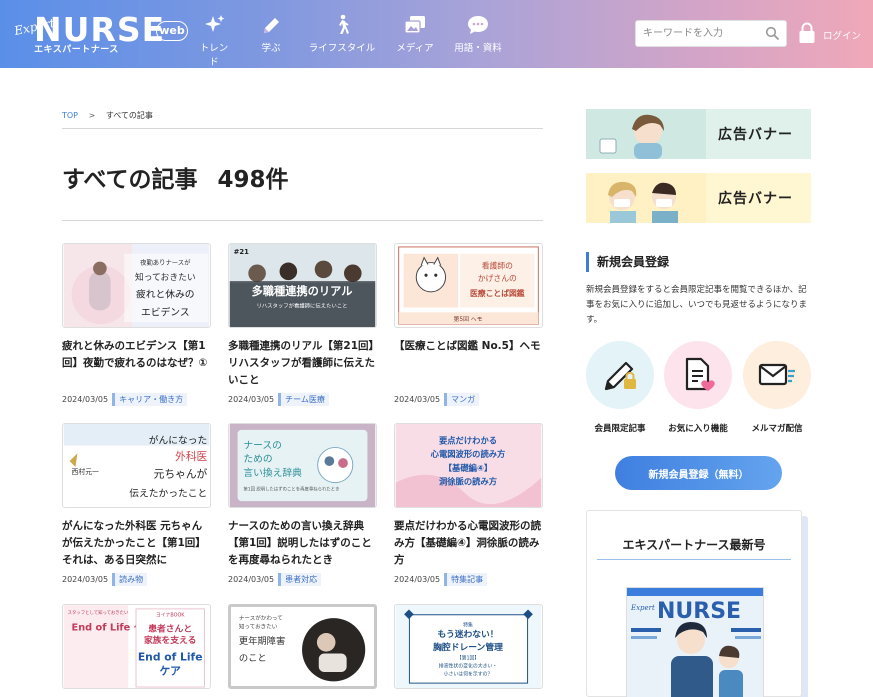 This screenshot has height=697, width=873. Describe the element at coordinates (136, 364) in the screenshot. I see `article-title: 疲れと休みのエビデンス【第1回】夜勤で疲れるのはなぜ？①` at that location.